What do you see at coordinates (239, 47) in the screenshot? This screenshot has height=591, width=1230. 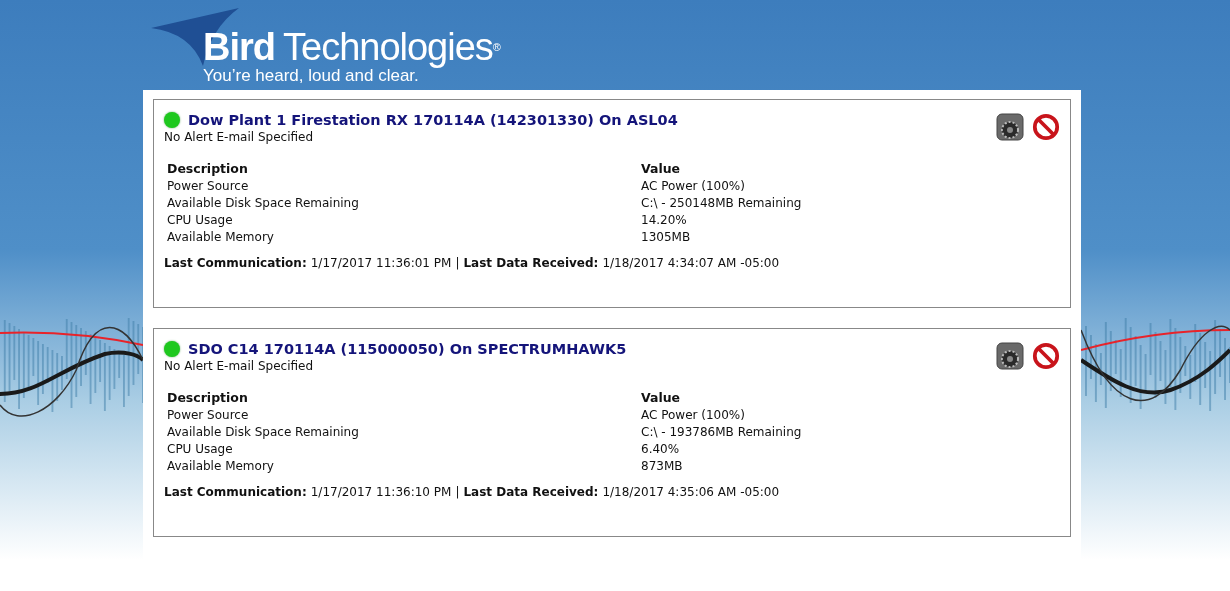 I see `logo-name: Bird` at bounding box center [239, 47].